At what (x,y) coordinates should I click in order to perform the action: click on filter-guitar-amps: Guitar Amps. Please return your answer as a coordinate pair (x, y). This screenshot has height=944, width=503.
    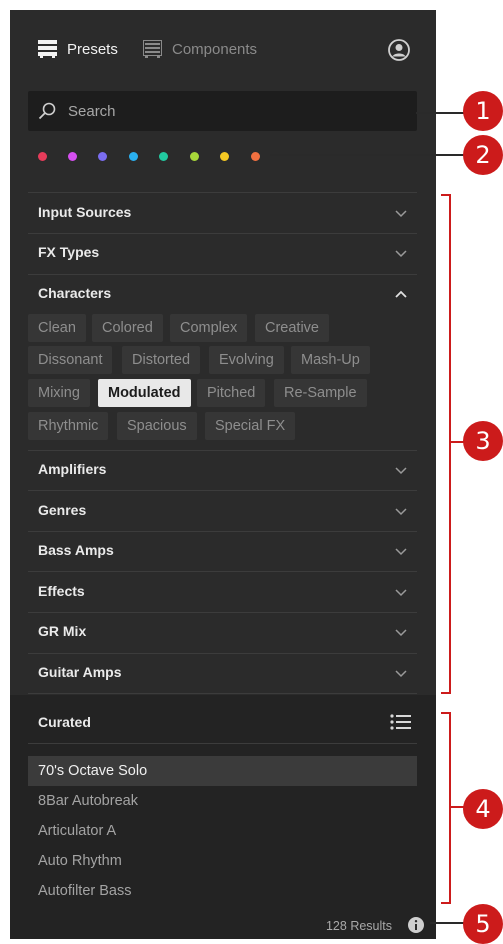
    Looking at the image, I should click on (222, 673).